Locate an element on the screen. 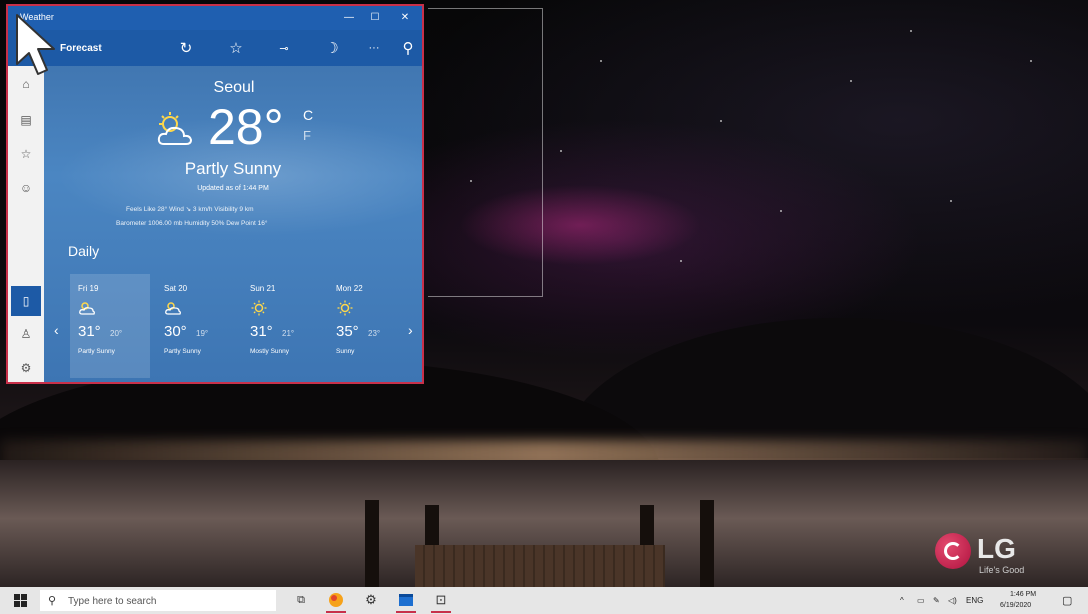 The height and width of the screenshot is (614, 1088). day-low-temp: 21° is located at coordinates (288, 333).